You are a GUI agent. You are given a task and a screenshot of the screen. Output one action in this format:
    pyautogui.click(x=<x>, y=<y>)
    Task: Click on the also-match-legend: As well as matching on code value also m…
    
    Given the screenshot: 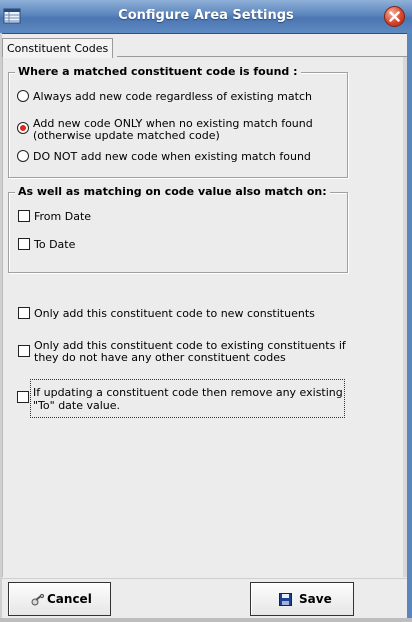 What is the action you would take?
    pyautogui.click(x=172, y=191)
    